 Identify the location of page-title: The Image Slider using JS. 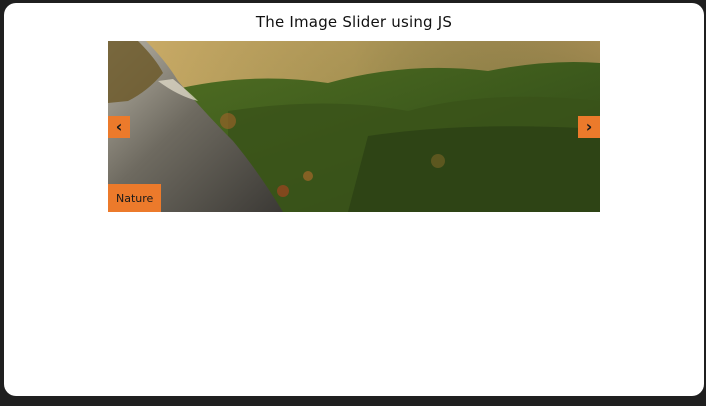
(354, 22).